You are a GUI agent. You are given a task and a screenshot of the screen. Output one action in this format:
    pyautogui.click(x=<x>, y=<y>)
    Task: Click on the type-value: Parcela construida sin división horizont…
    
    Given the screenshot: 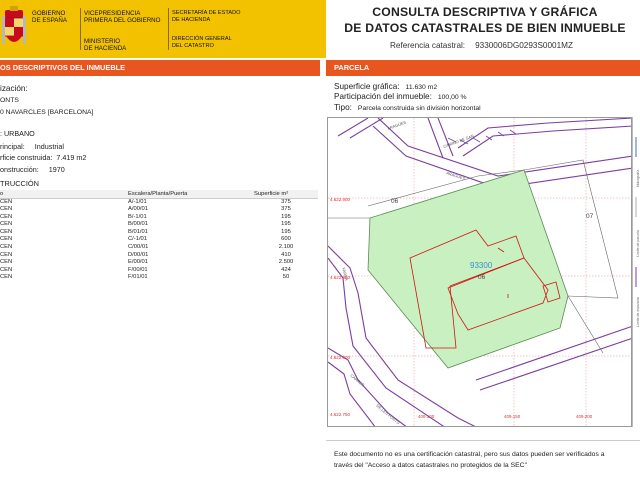 What is the action you would take?
    pyautogui.click(x=419, y=108)
    